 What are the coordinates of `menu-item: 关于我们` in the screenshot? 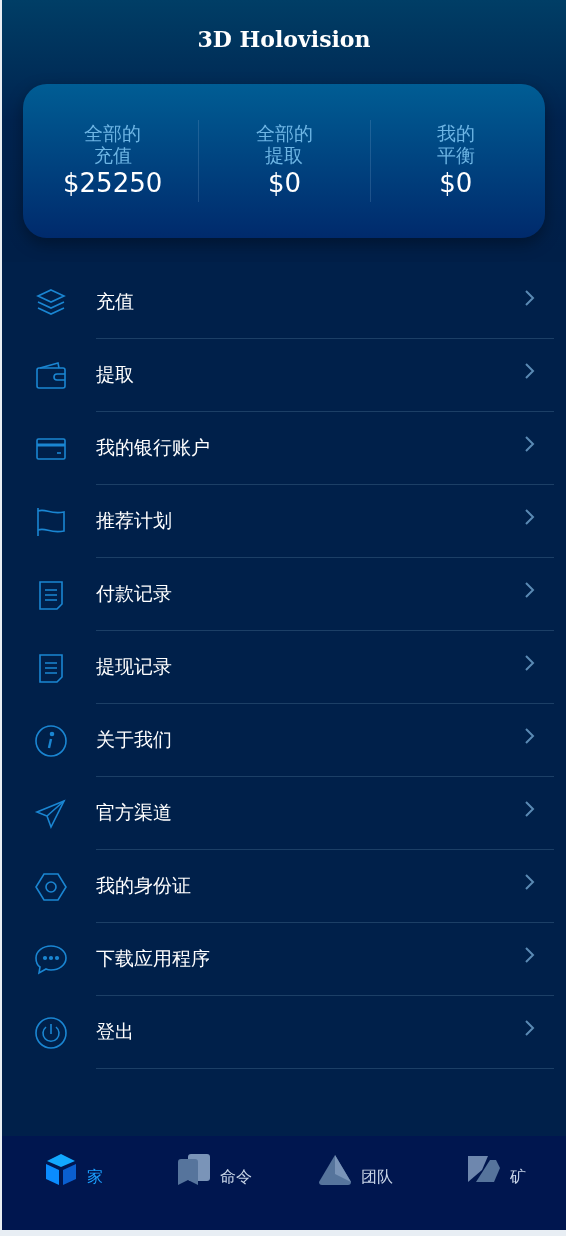 It's located at (134, 740).